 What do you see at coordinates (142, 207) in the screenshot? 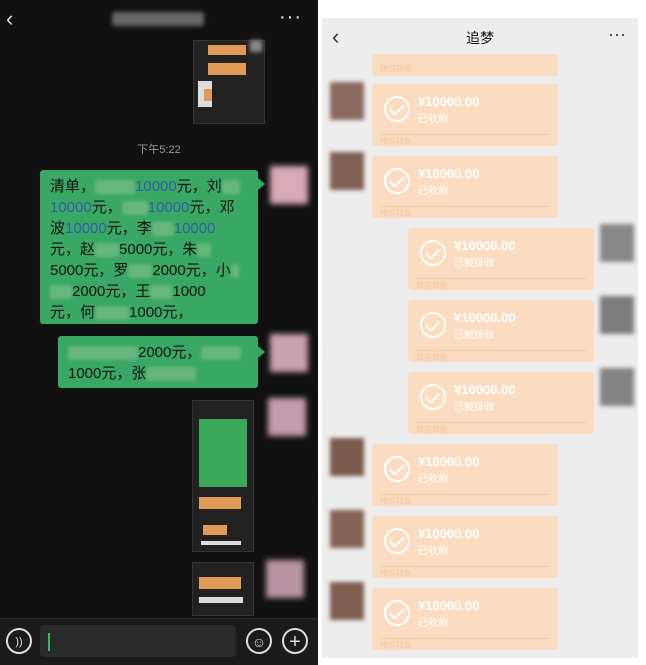
I see `message-line: 10000元， 10000元，邓` at bounding box center [142, 207].